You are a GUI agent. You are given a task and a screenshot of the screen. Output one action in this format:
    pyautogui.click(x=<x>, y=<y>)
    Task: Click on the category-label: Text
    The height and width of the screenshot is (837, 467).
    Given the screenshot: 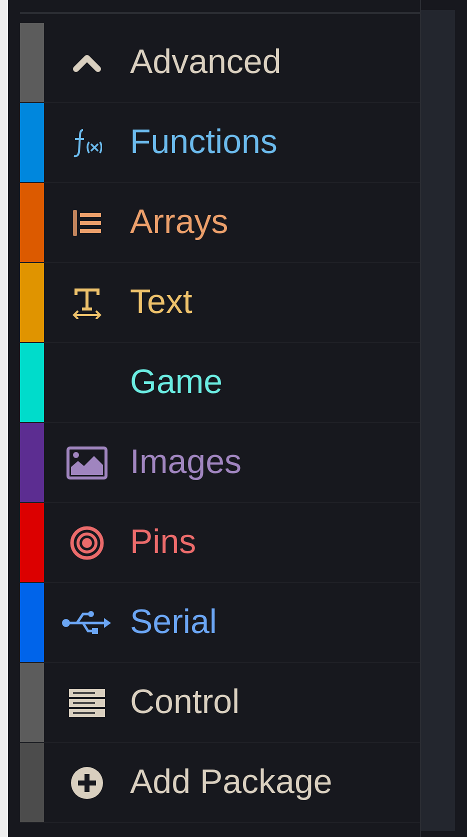 What is the action you would take?
    pyautogui.click(x=161, y=302)
    